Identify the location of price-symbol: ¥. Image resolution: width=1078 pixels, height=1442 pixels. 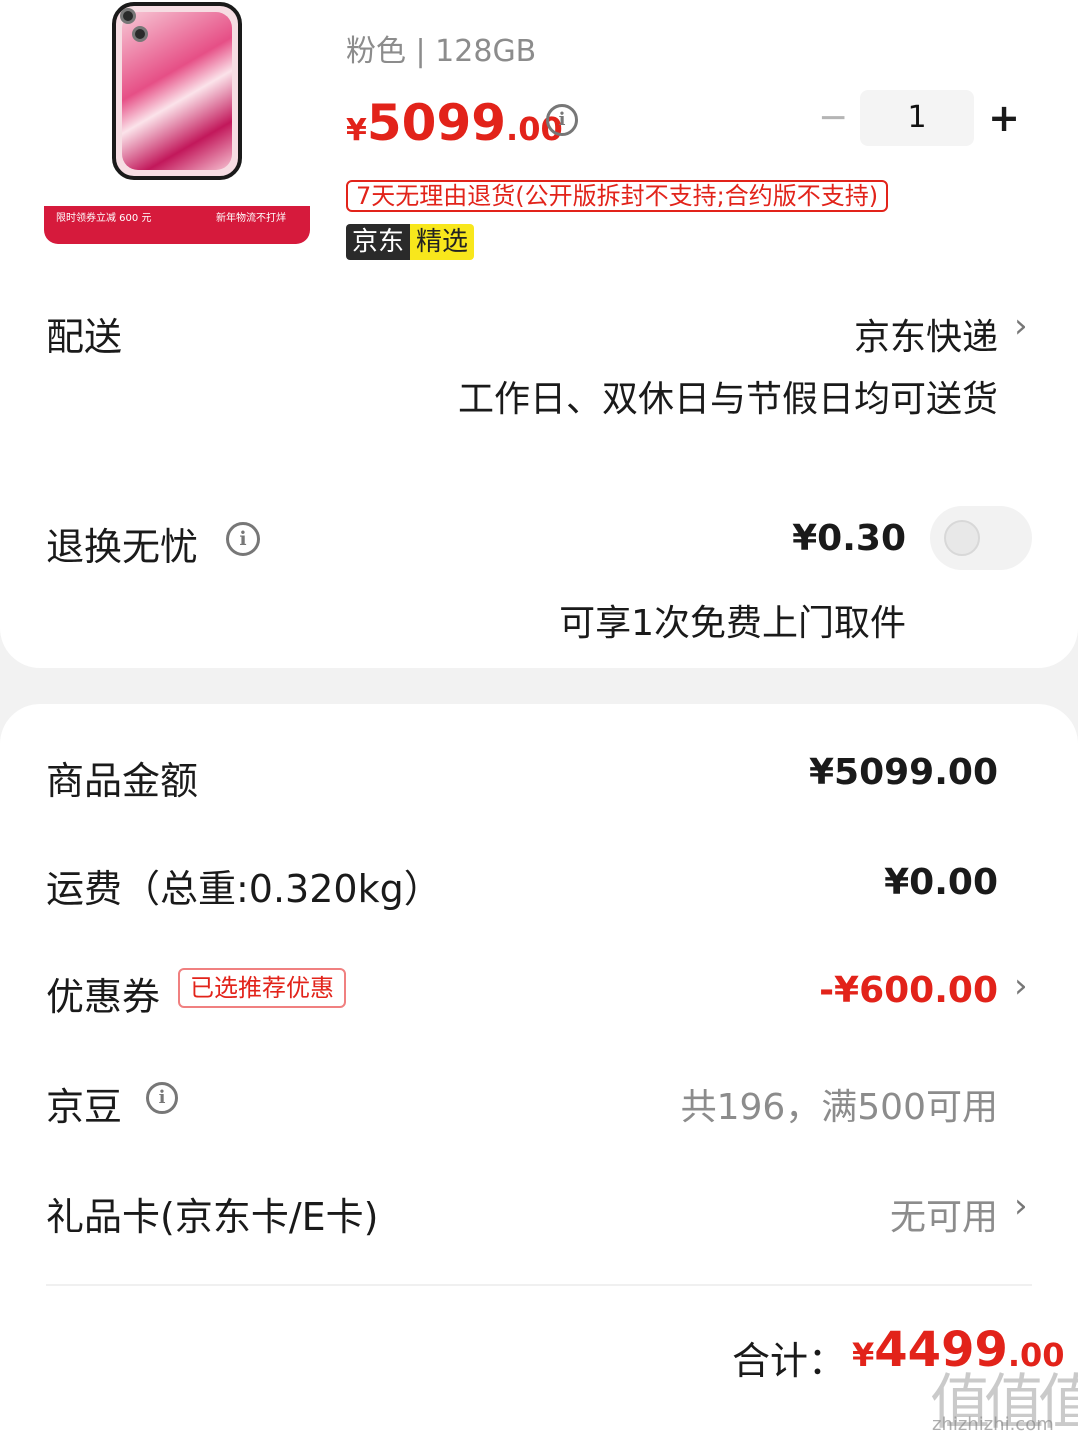
(356, 130).